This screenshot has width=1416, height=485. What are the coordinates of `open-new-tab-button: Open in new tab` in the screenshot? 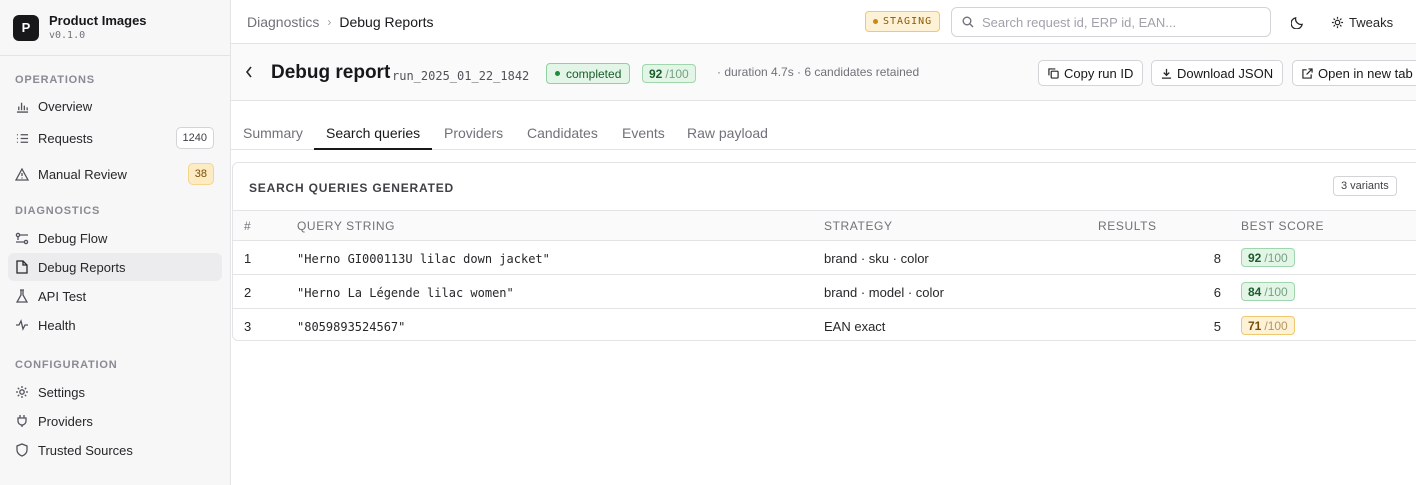 It's located at (1354, 73).